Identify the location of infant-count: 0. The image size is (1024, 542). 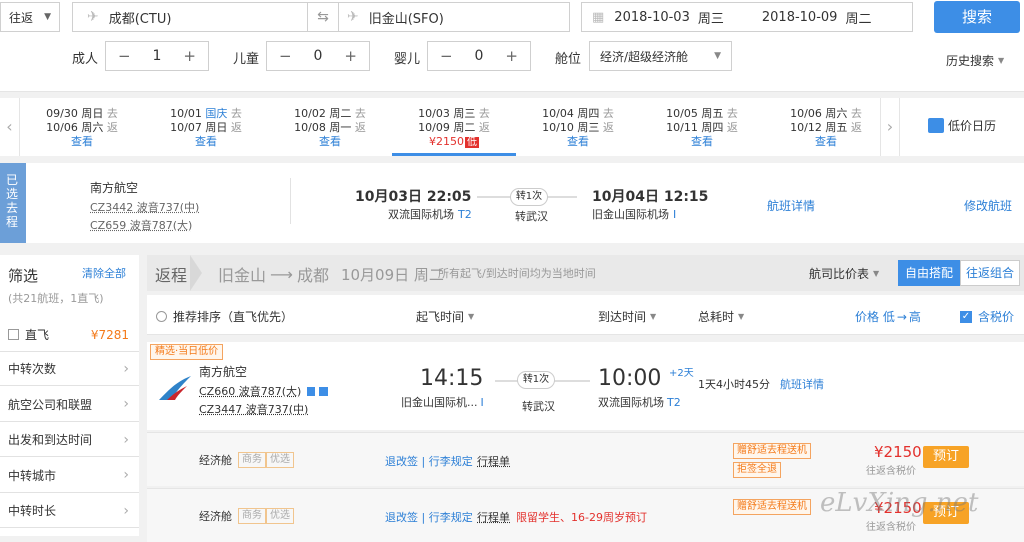
(479, 56).